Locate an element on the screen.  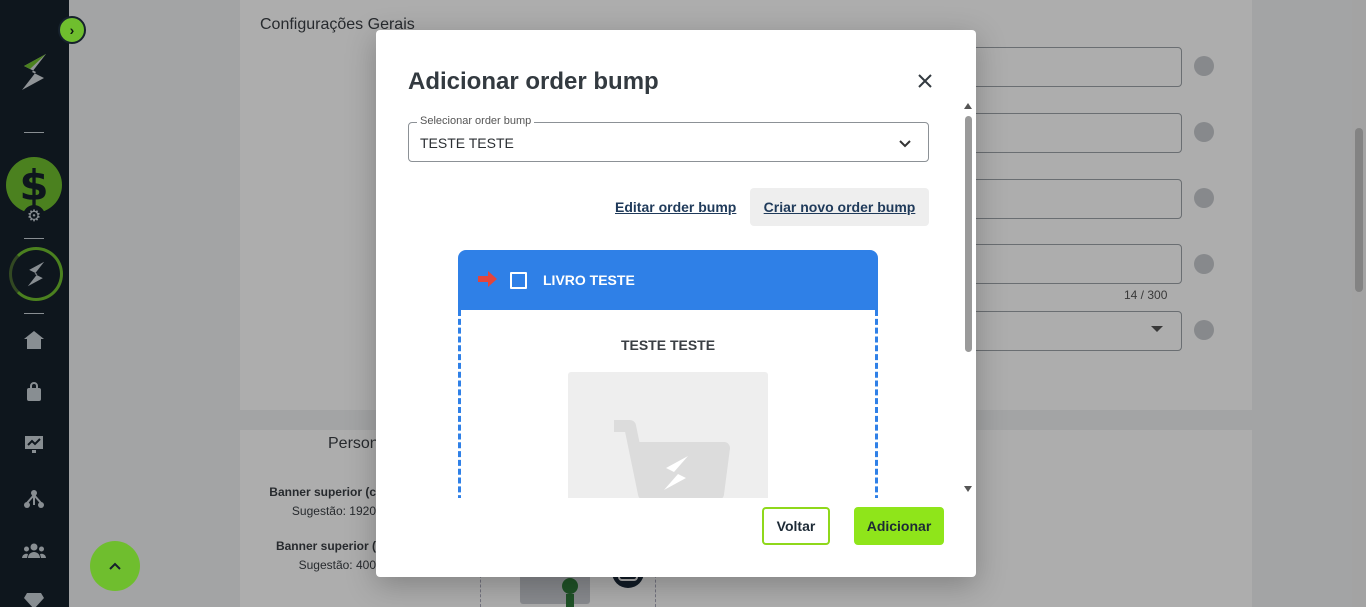
arrow-right-icon is located at coordinates (488, 279).